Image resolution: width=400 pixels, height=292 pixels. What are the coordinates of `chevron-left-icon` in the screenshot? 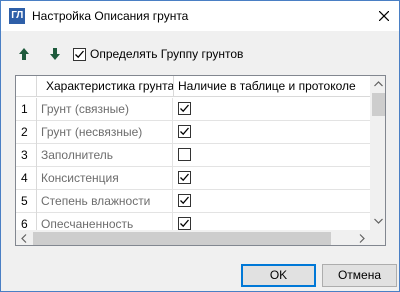 It's located at (24, 238).